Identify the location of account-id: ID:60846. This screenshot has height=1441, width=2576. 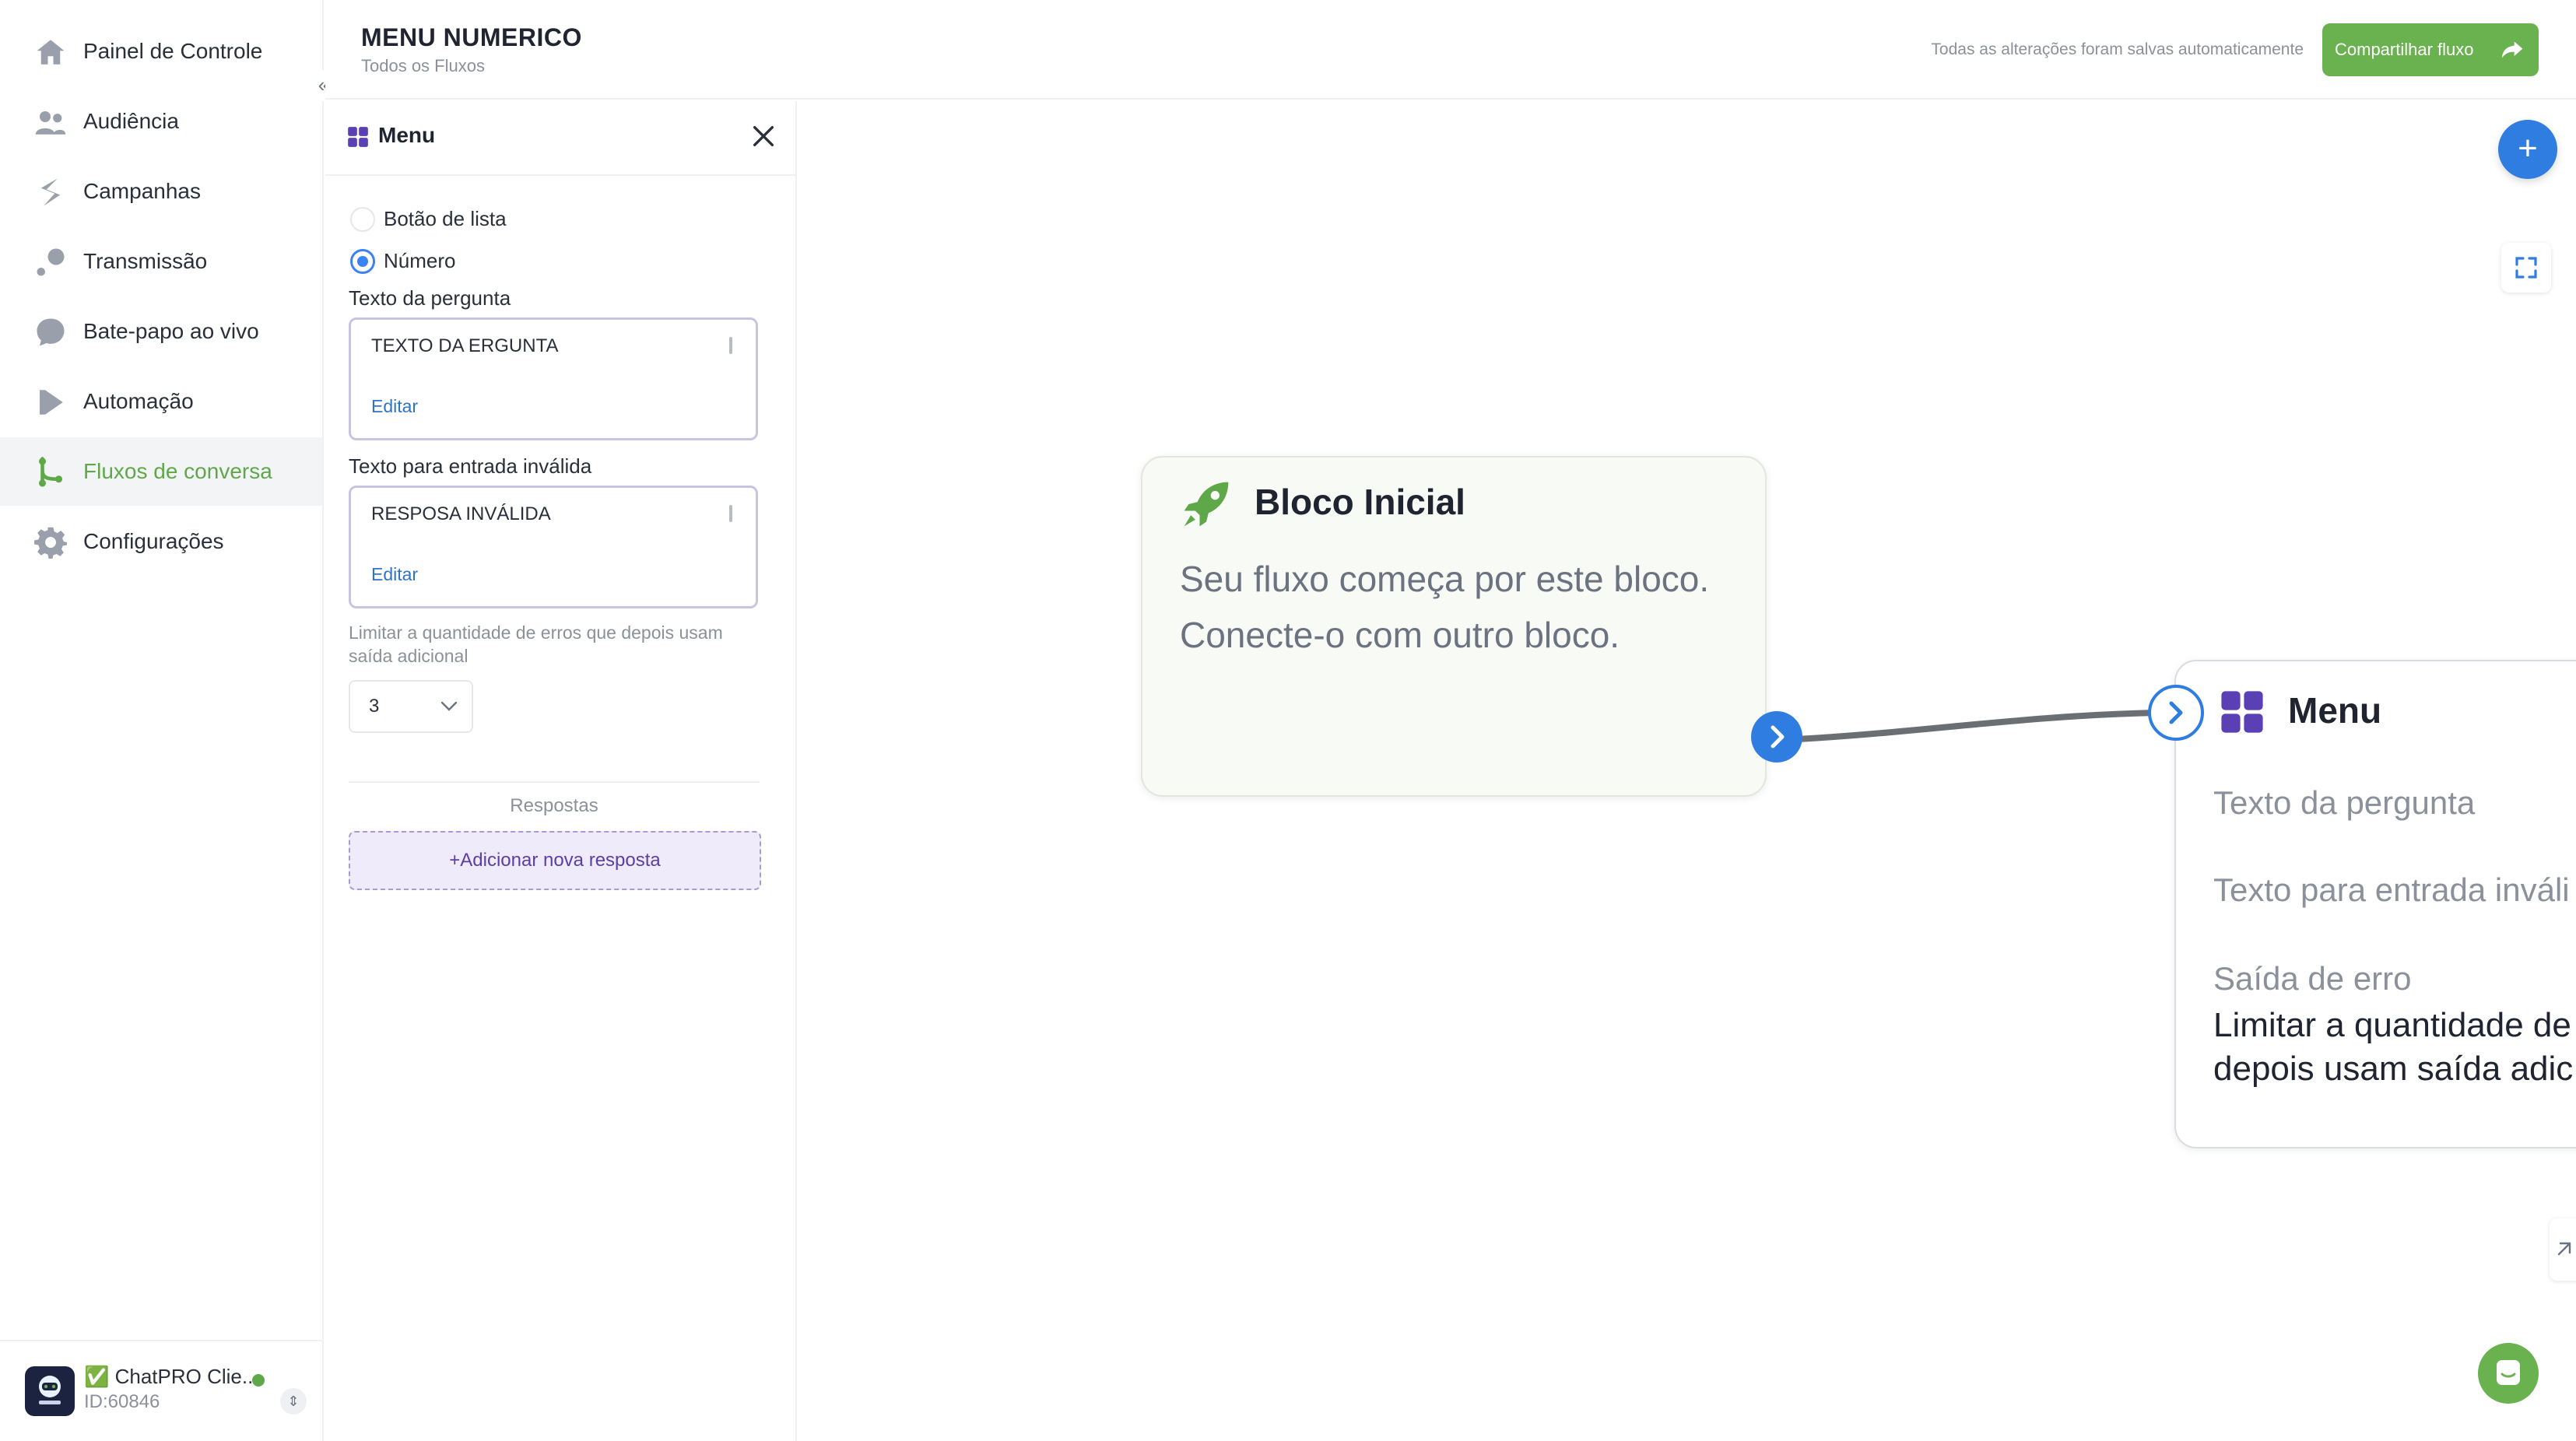
(122, 1402).